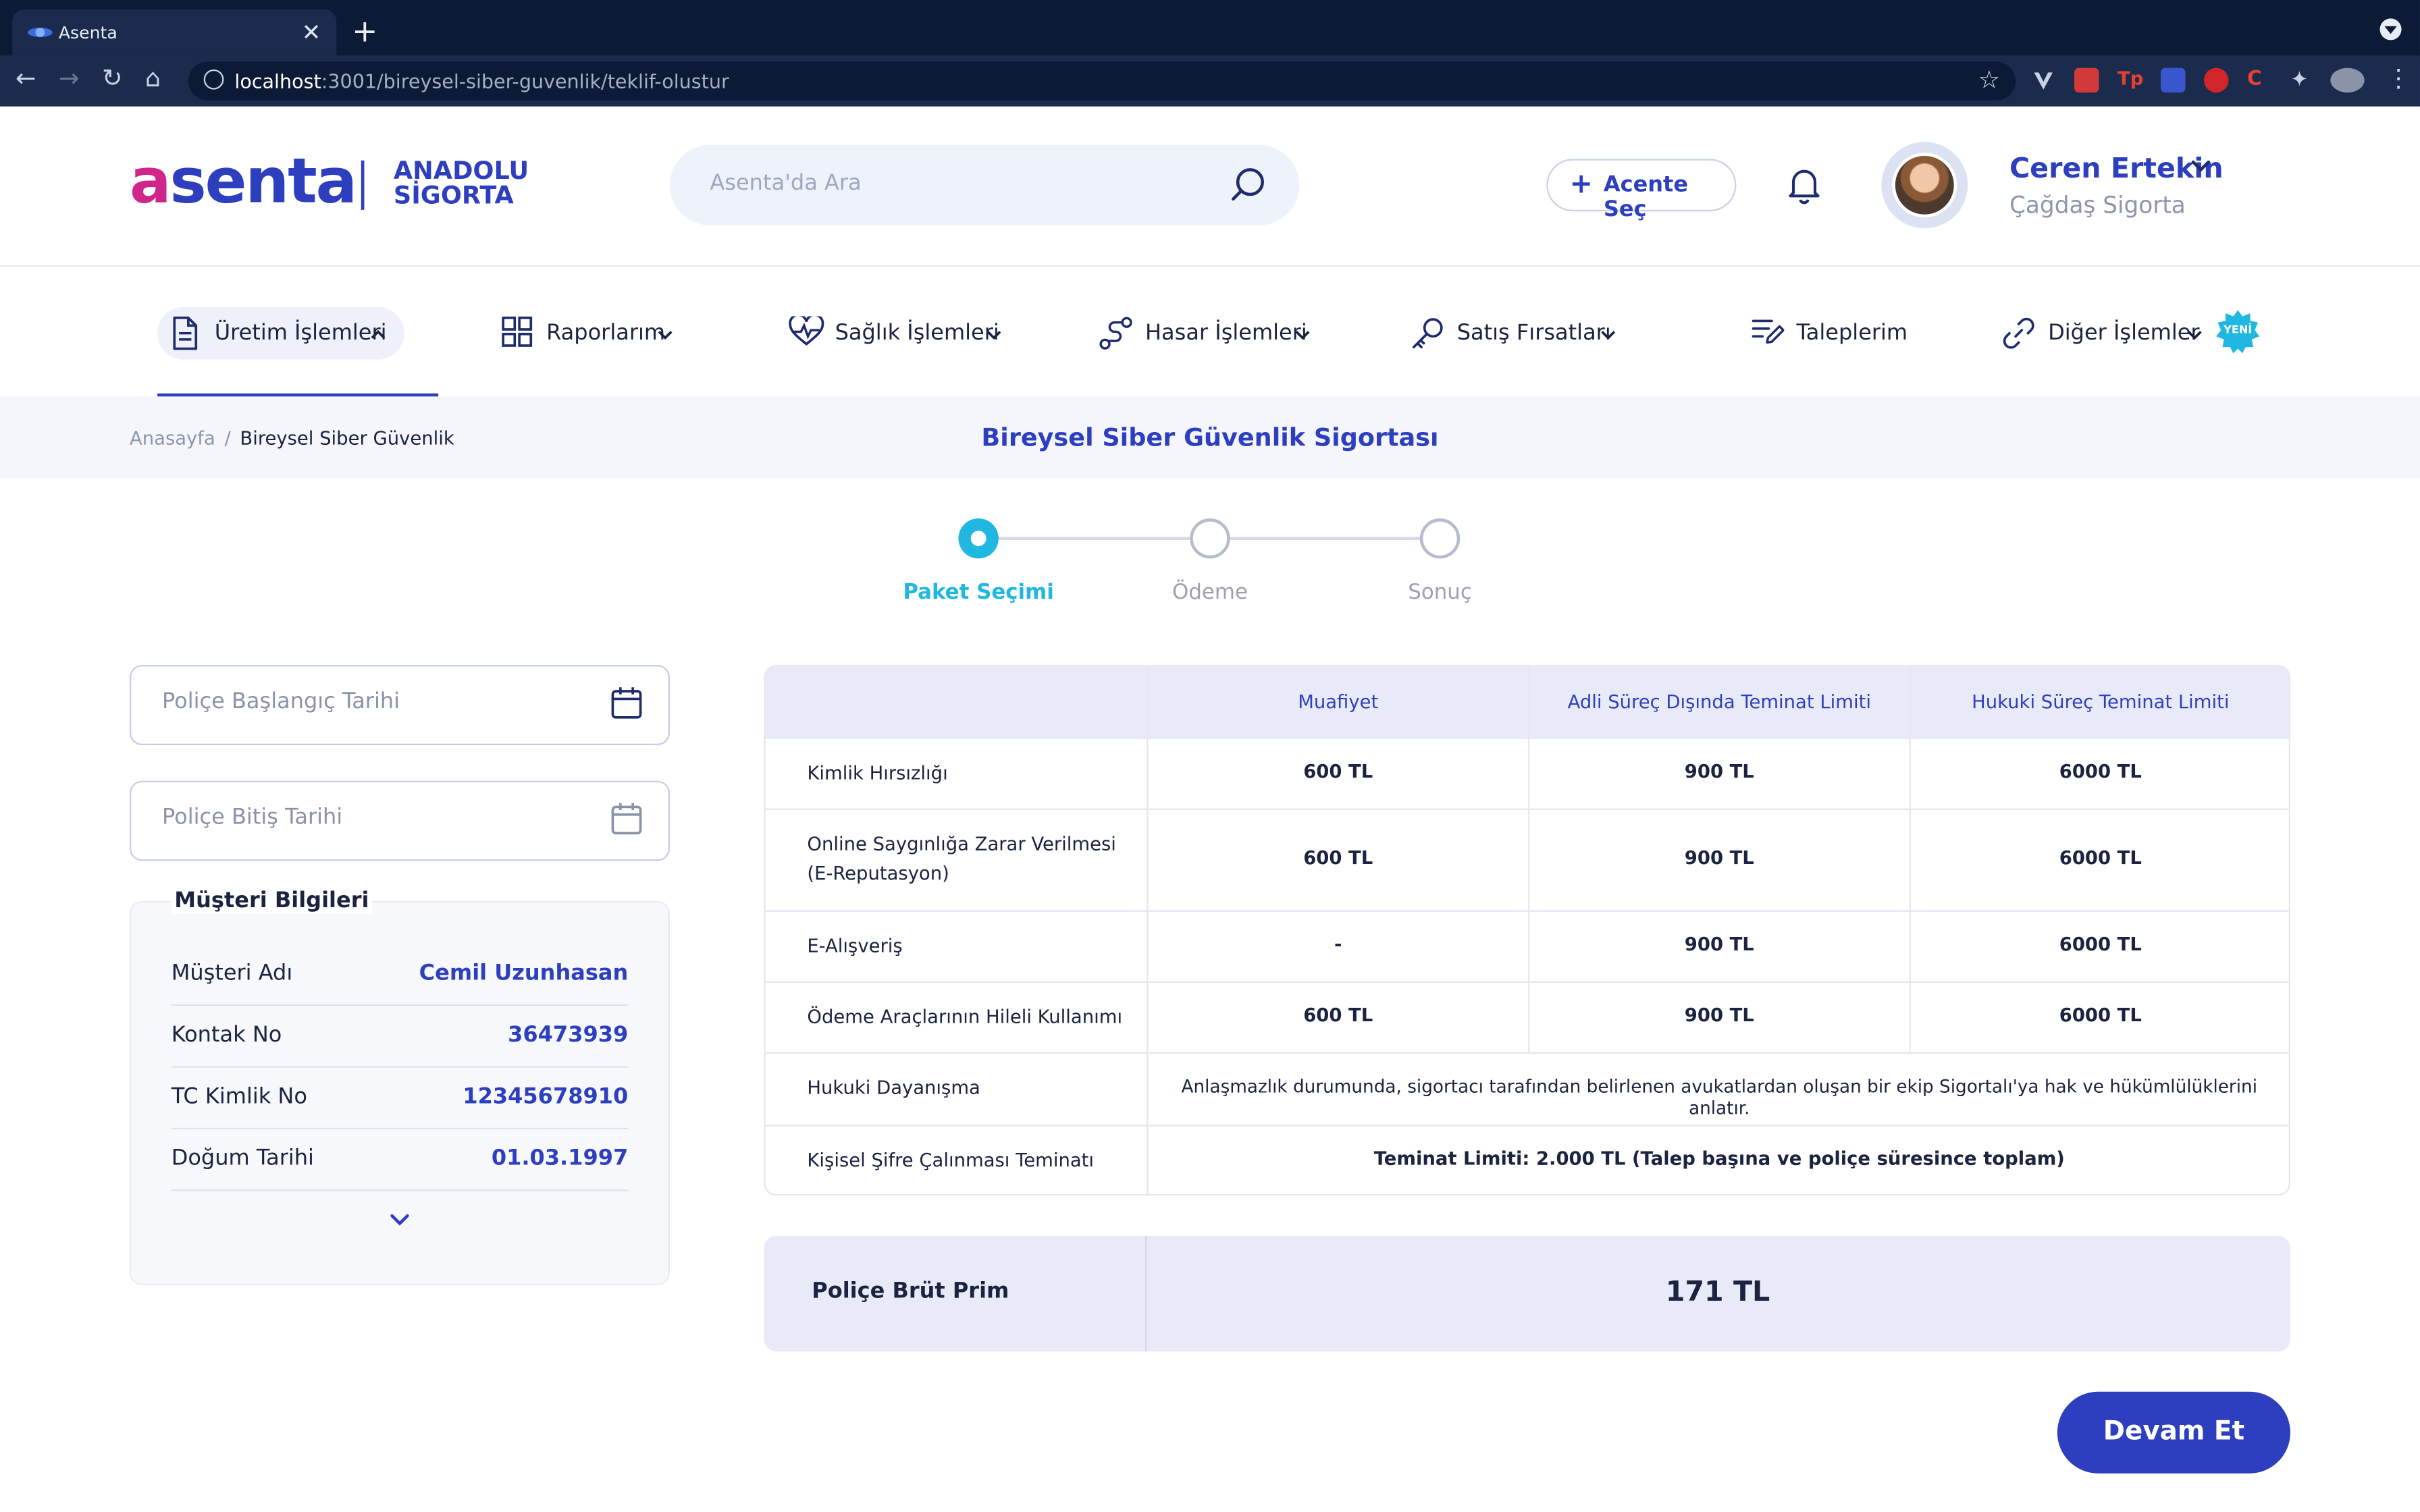 The width and height of the screenshot is (2420, 1512). Describe the element at coordinates (1210, 333) in the screenshot. I see `nav-item-hasar: Hasar İşlemleri` at that location.